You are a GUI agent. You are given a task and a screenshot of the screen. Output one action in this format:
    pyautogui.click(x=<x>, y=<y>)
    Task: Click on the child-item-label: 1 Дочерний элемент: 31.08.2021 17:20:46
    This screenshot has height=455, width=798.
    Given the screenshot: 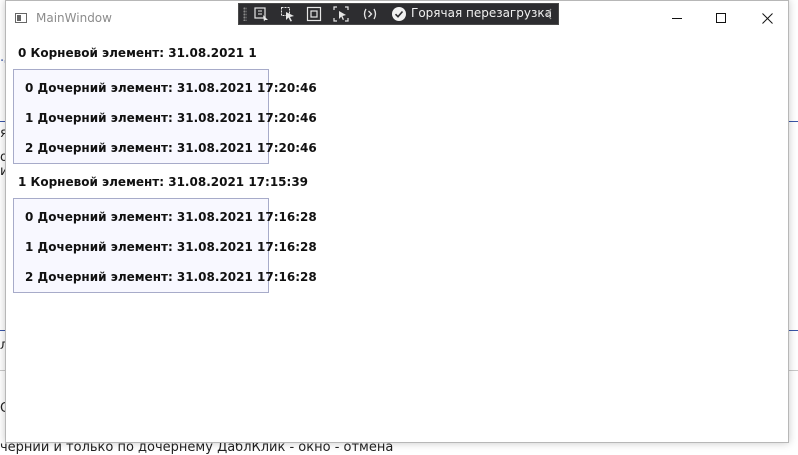 What is the action you would take?
    pyautogui.click(x=171, y=118)
    